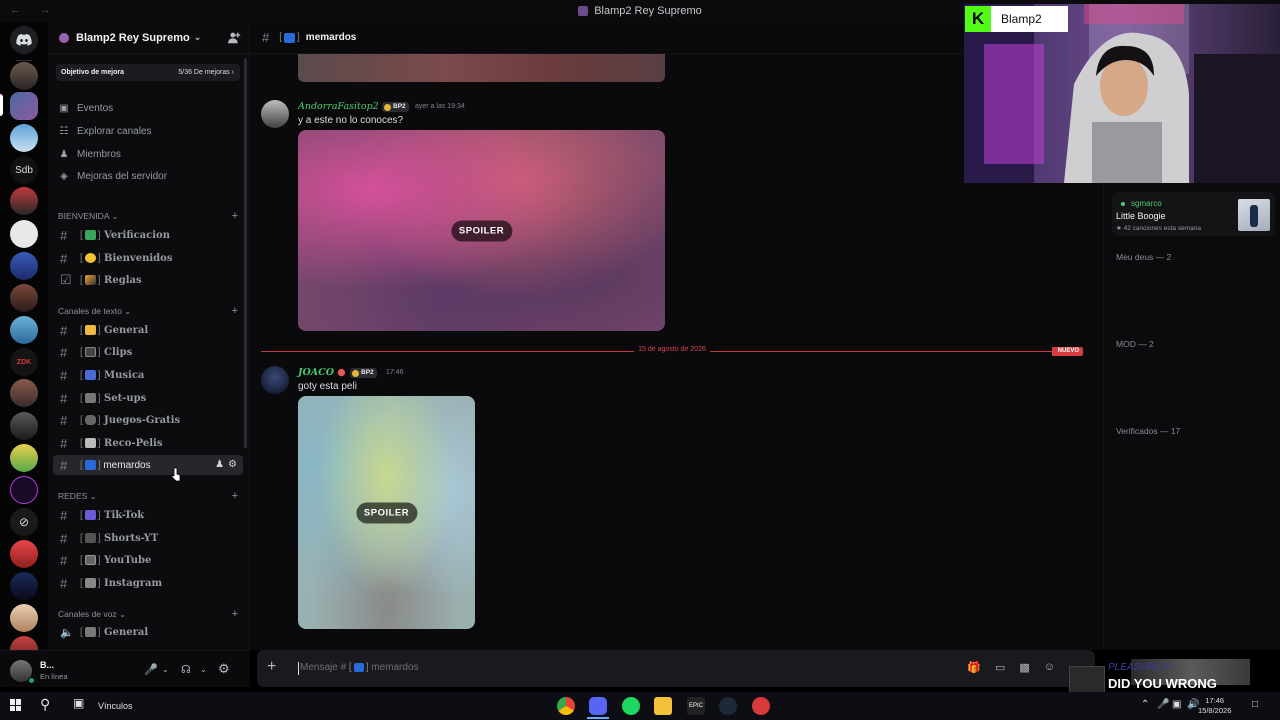  Describe the element at coordinates (566, 706) in the screenshot. I see `chrome-icon` at that location.